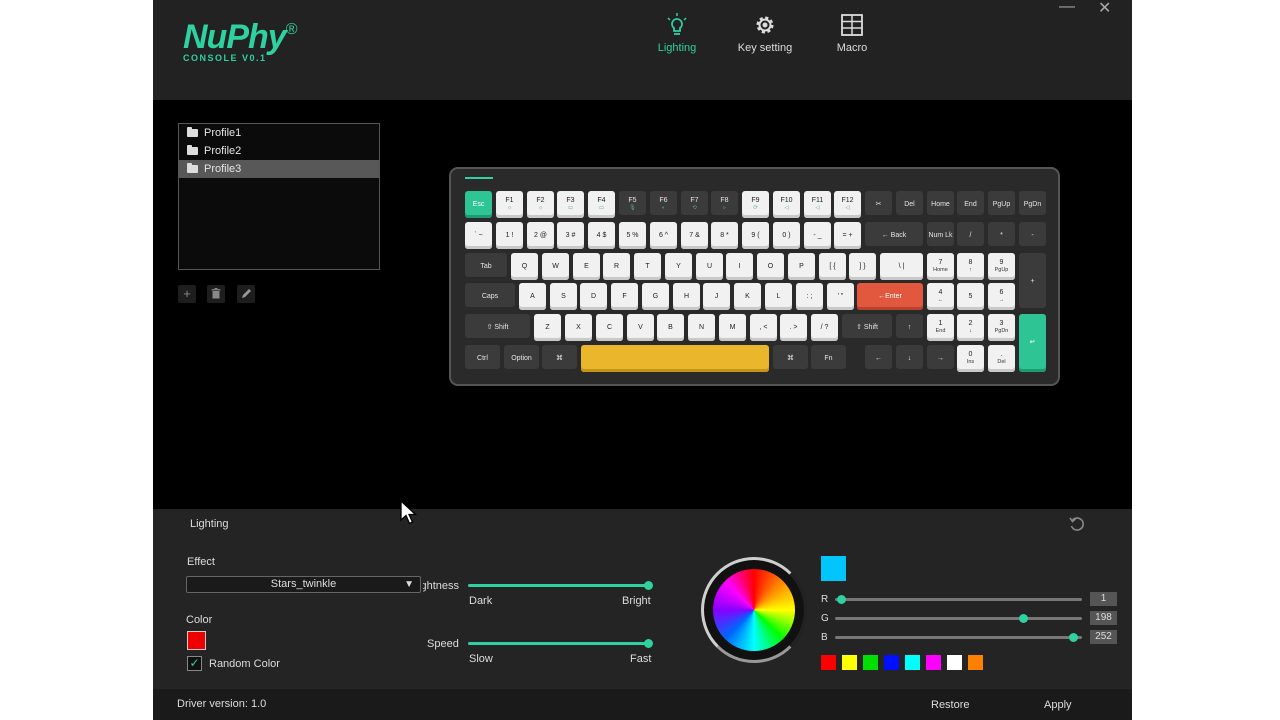 The width and height of the screenshot is (1280, 720). What do you see at coordinates (770, 266) in the screenshot?
I see `key: O` at bounding box center [770, 266].